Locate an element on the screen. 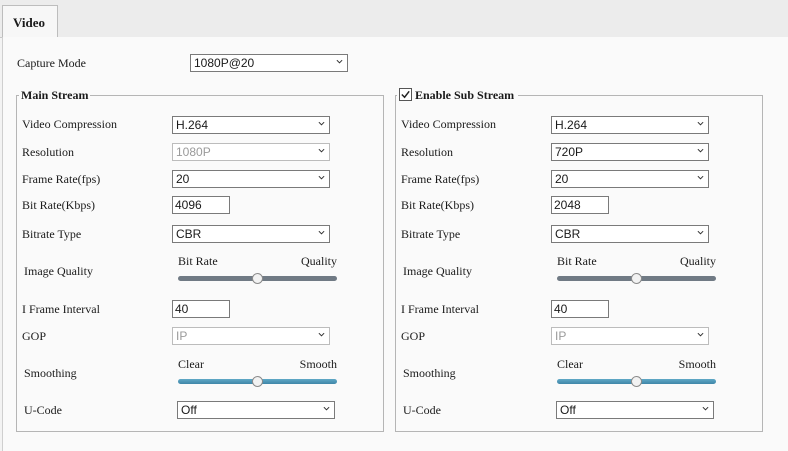 Image resolution: width=788 pixels, height=451 pixels. main-gop-select: IP is located at coordinates (251, 336).